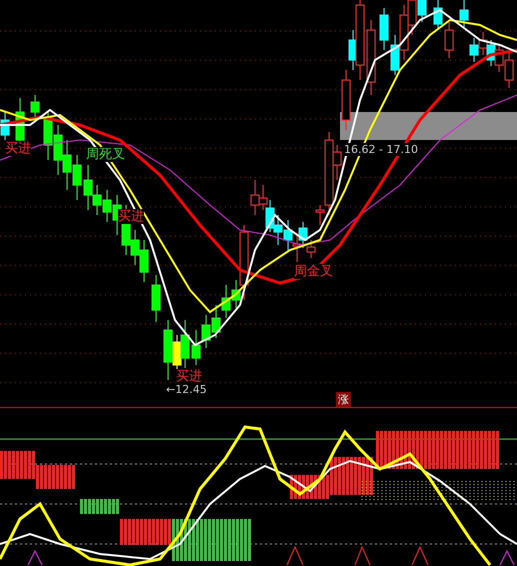 Image resolution: width=517 pixels, height=566 pixels. I want to click on signal-label: 周金叉, so click(313, 271).